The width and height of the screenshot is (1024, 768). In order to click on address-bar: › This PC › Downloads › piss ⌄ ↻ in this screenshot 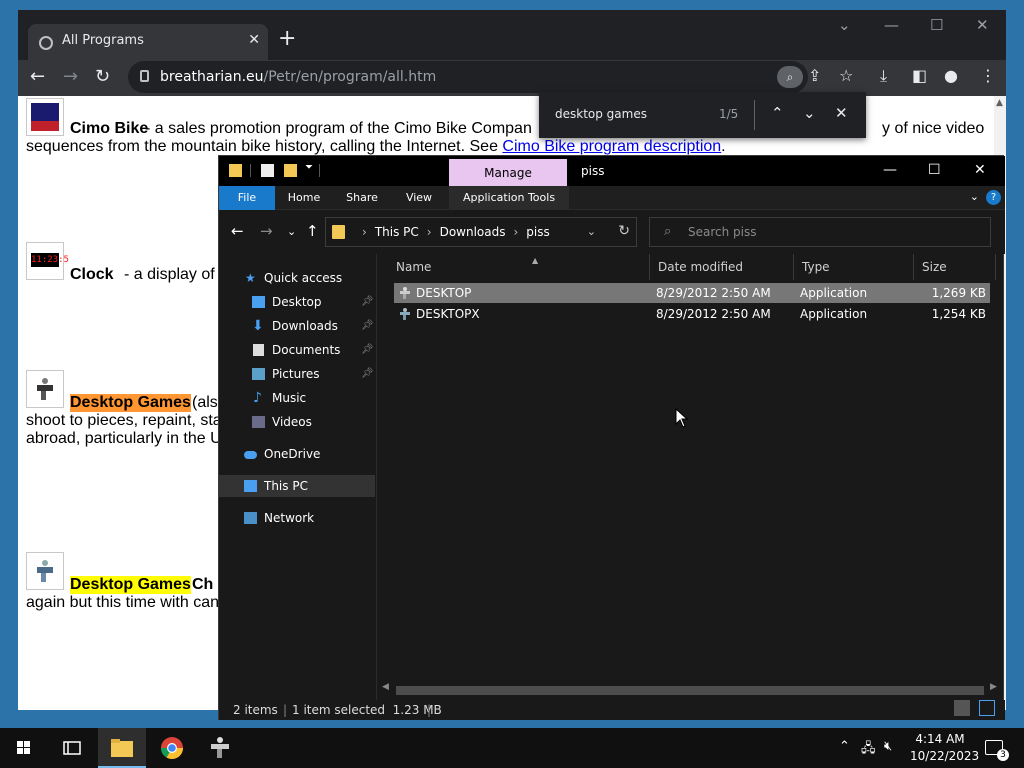, I will do `click(481, 232)`.